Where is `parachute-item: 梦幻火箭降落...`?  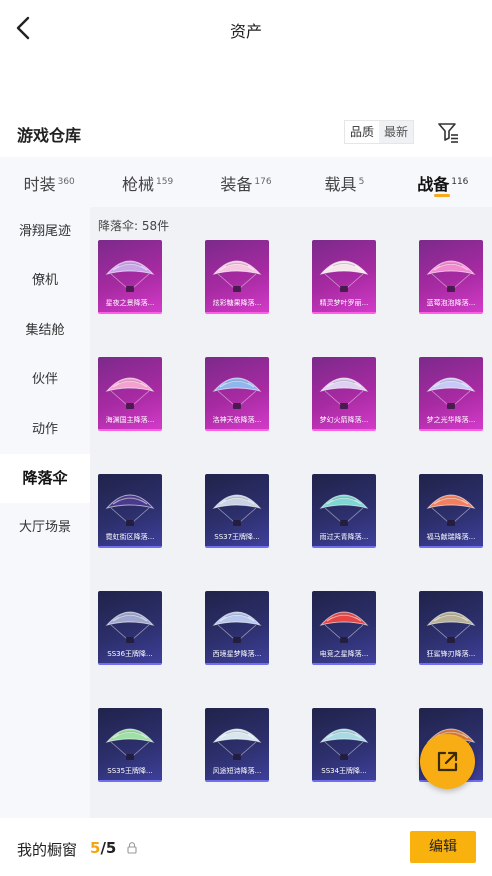 parachute-item: 梦幻火箭降落... is located at coordinates (344, 394).